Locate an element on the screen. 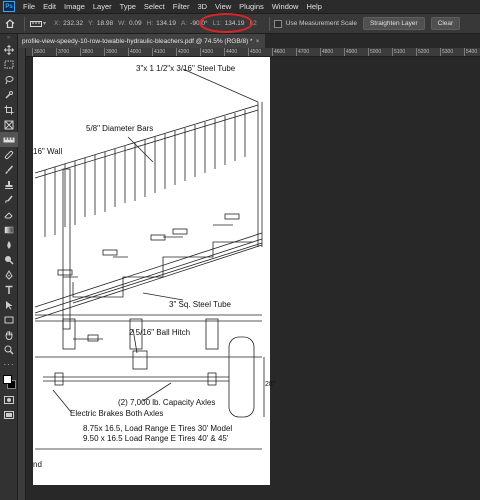 This screenshot has width=480, height=500. drawing-label: 2 5/16" Ball Hitch is located at coordinates (160, 332).